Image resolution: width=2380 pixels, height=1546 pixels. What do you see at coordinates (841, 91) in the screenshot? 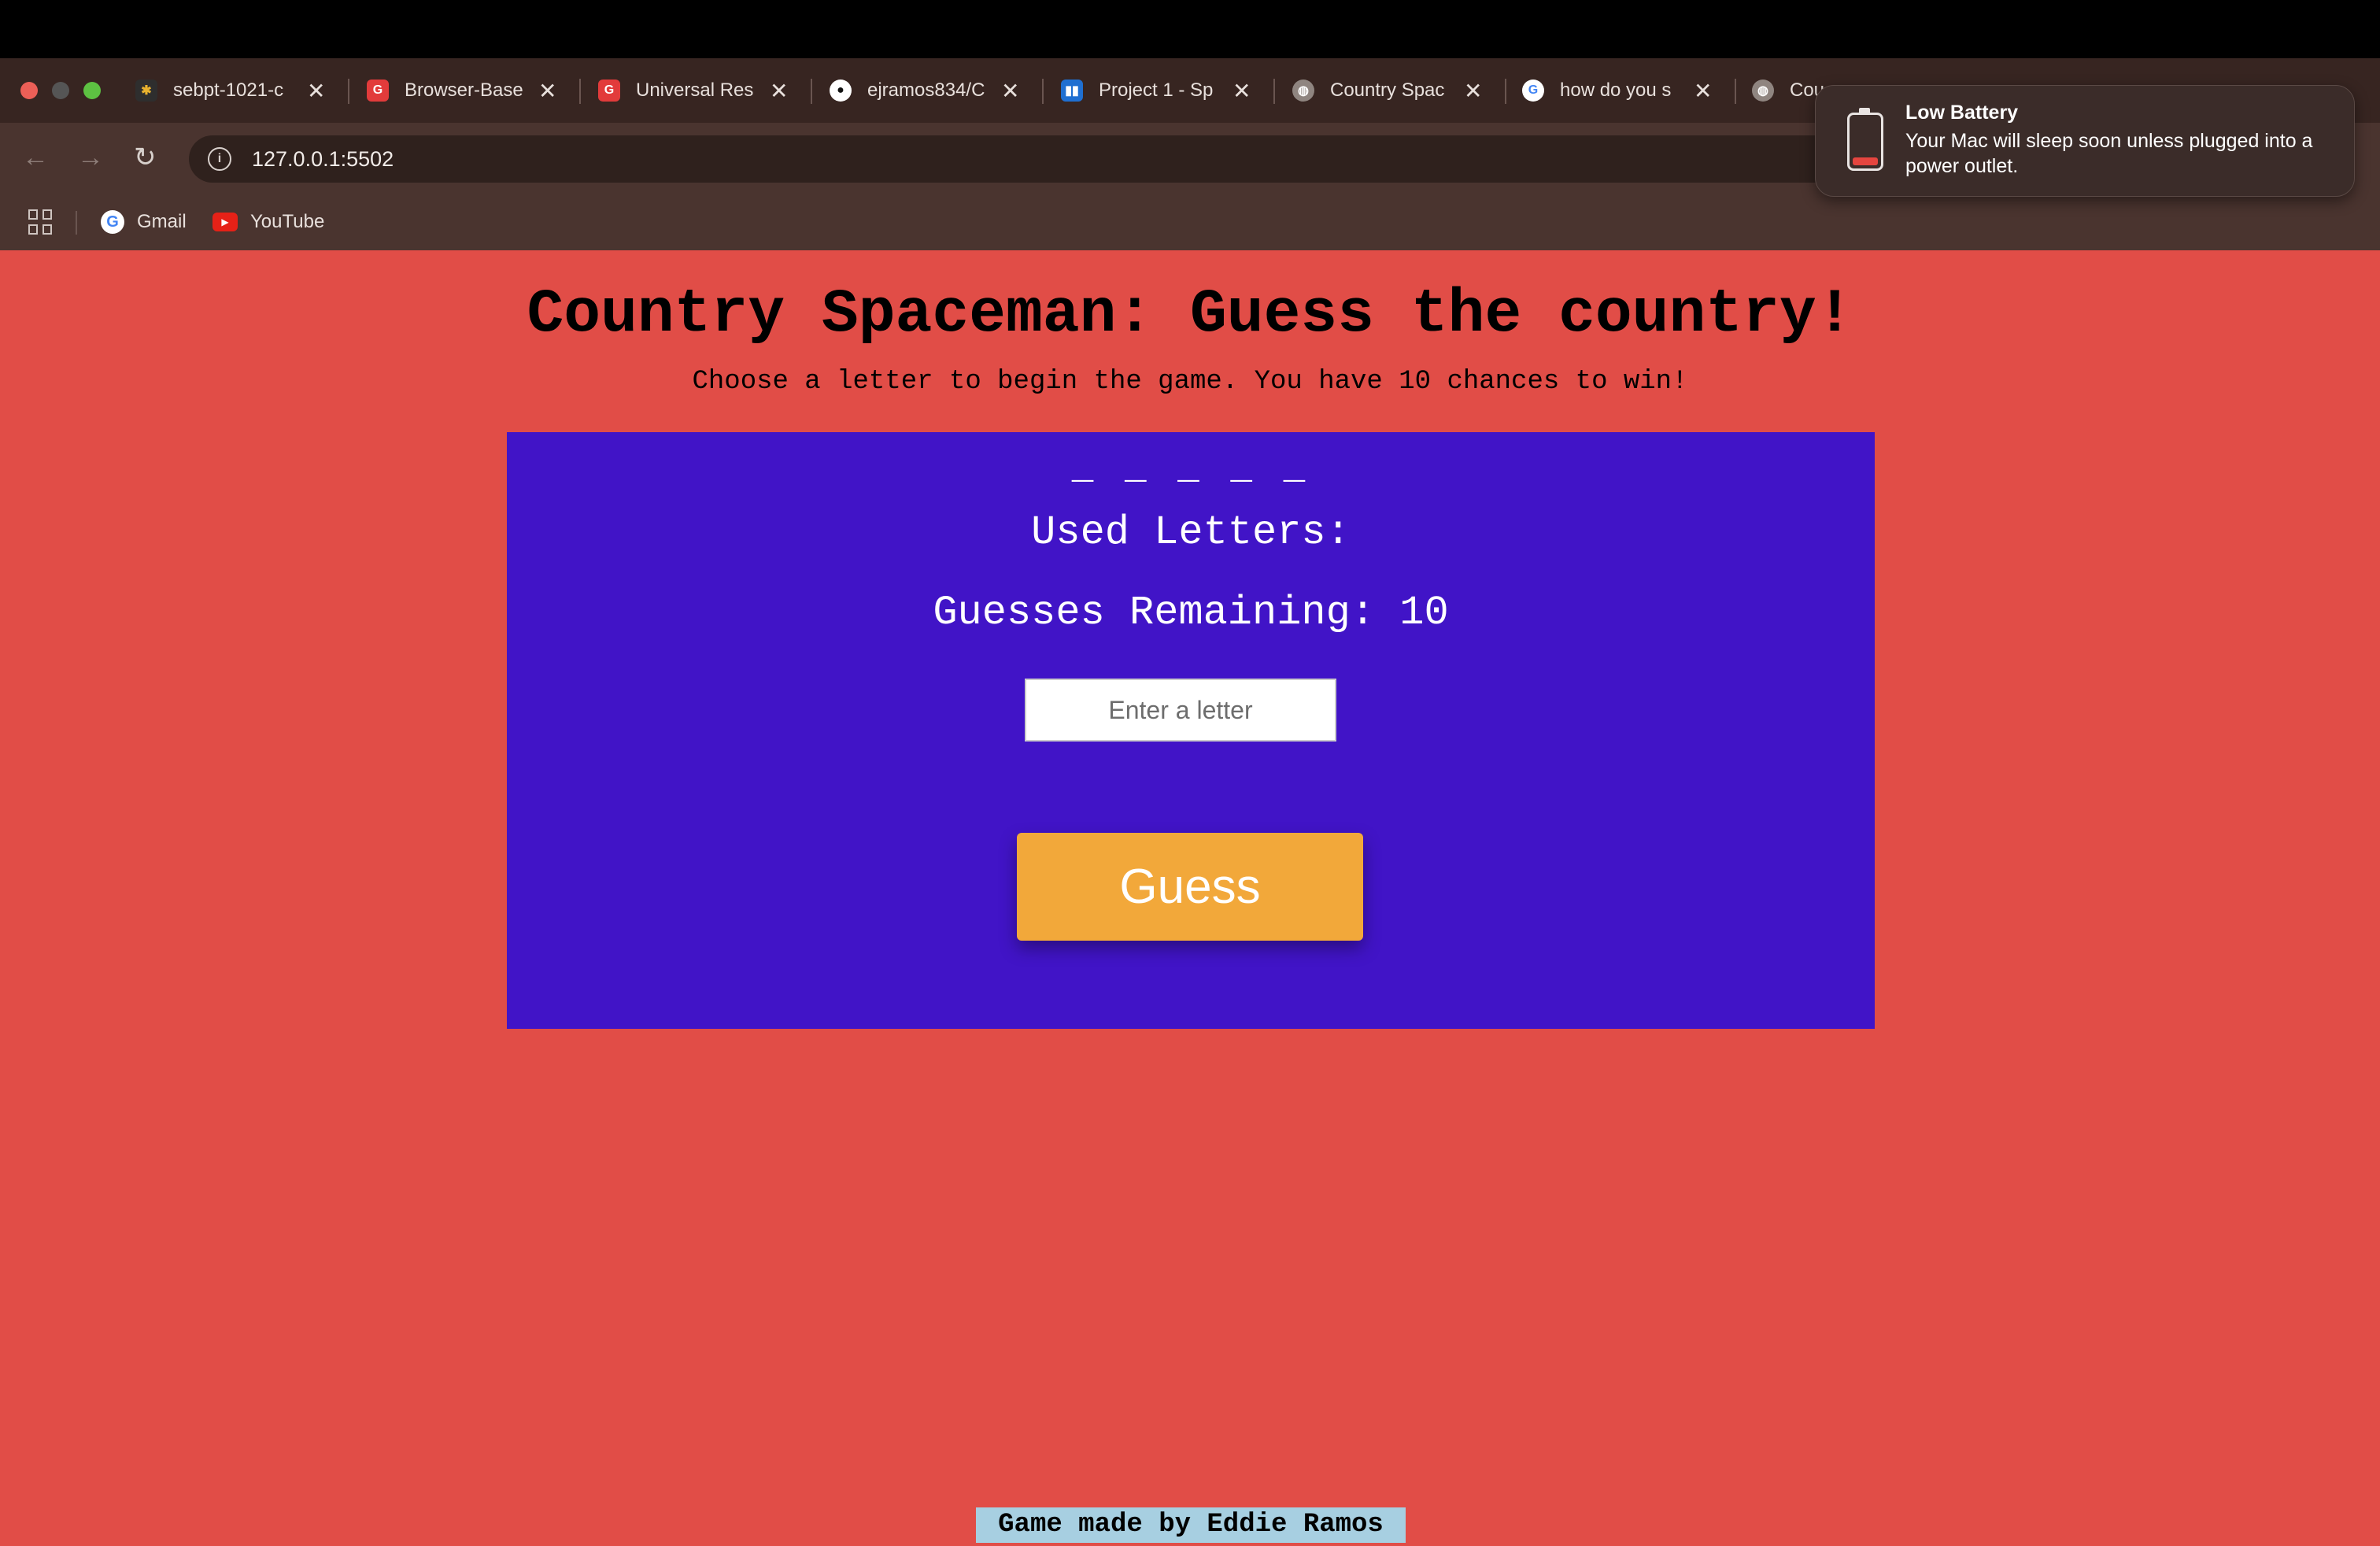
I see `github-icon: ●` at bounding box center [841, 91].